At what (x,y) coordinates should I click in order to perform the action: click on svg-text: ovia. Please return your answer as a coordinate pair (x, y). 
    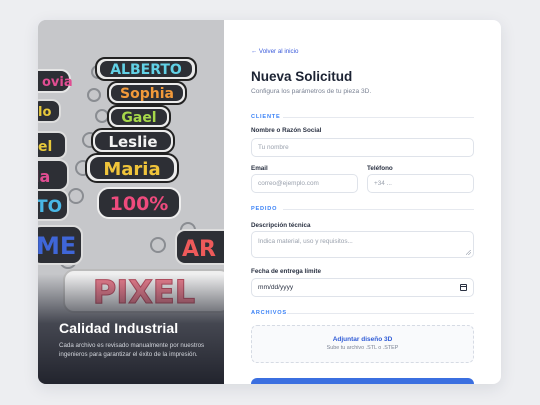
    Looking at the image, I should click on (57, 82).